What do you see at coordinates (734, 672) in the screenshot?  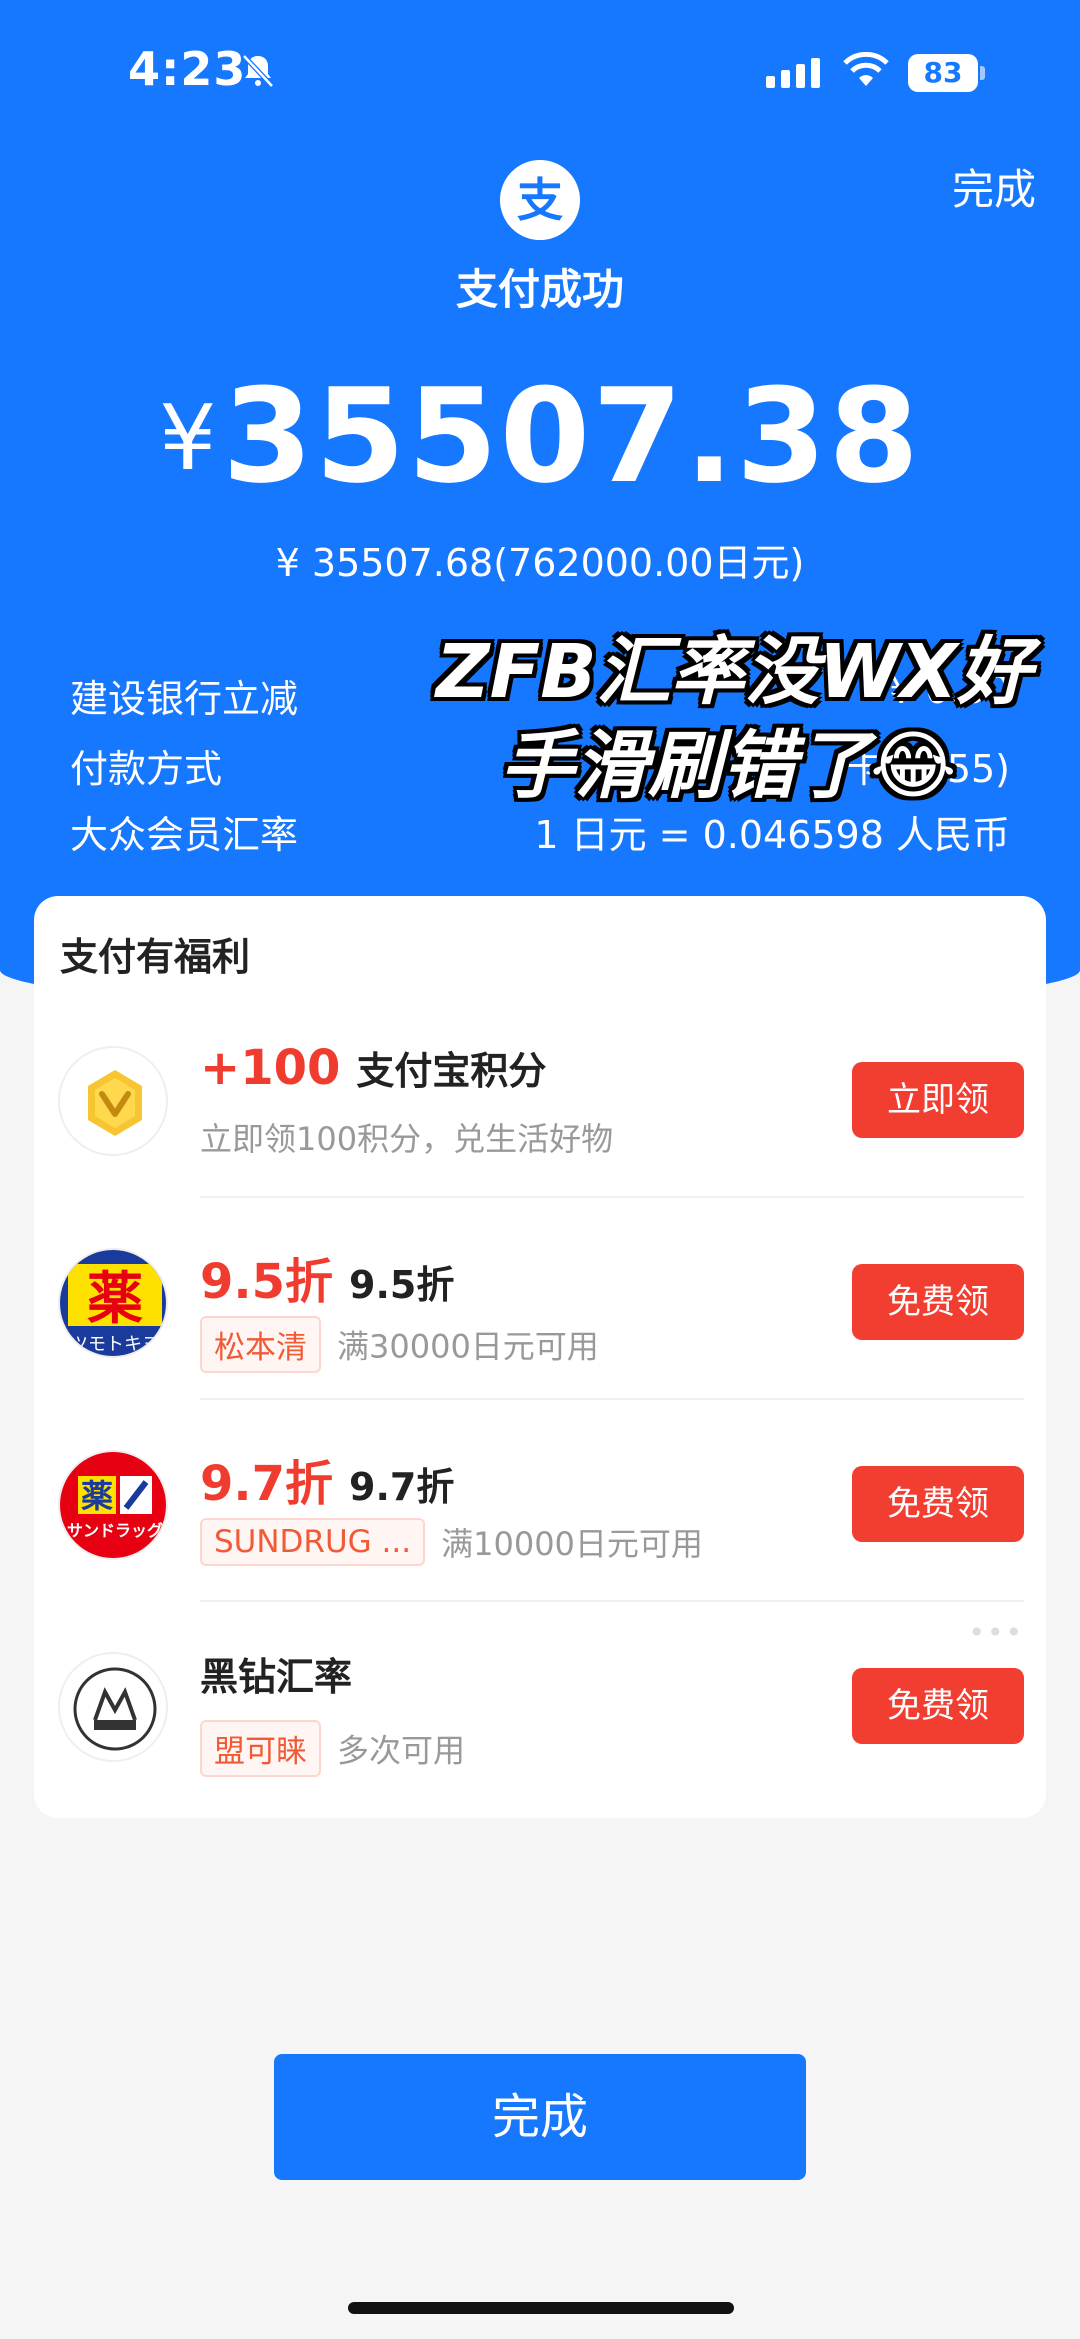 I see `caption-overlay-line1: ZFB汇率没WX好` at bounding box center [734, 672].